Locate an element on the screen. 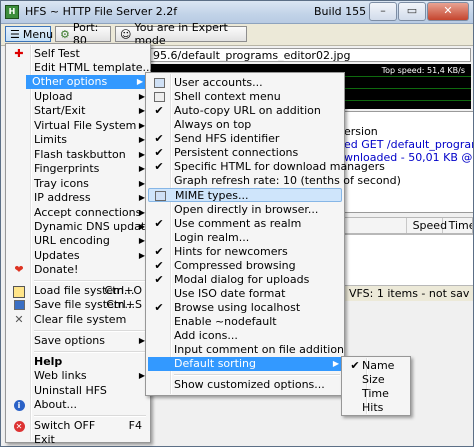 This screenshot has height=447, width=474. menu-item-accept-connections: Accept connections on ▶ is located at coordinates (83, 213).